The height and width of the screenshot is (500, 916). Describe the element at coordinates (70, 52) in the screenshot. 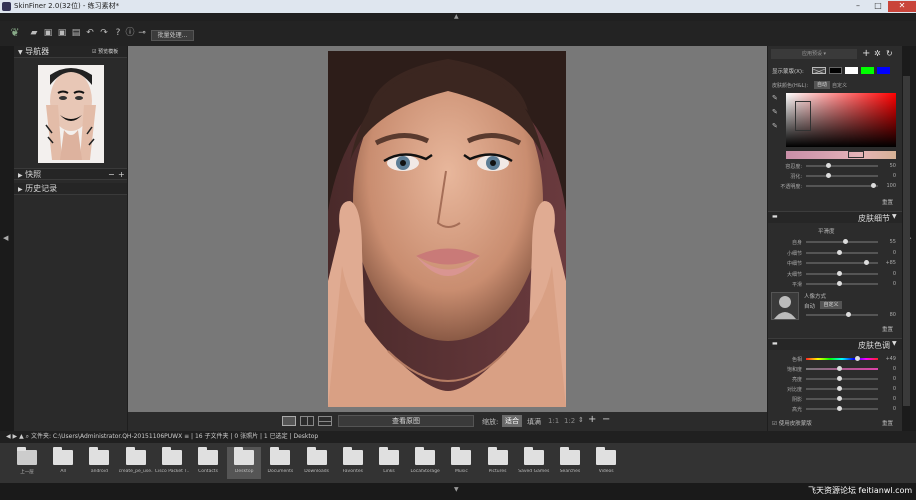

I see `navigator-header: ▼ 导航器 ☑ 预览模板` at that location.